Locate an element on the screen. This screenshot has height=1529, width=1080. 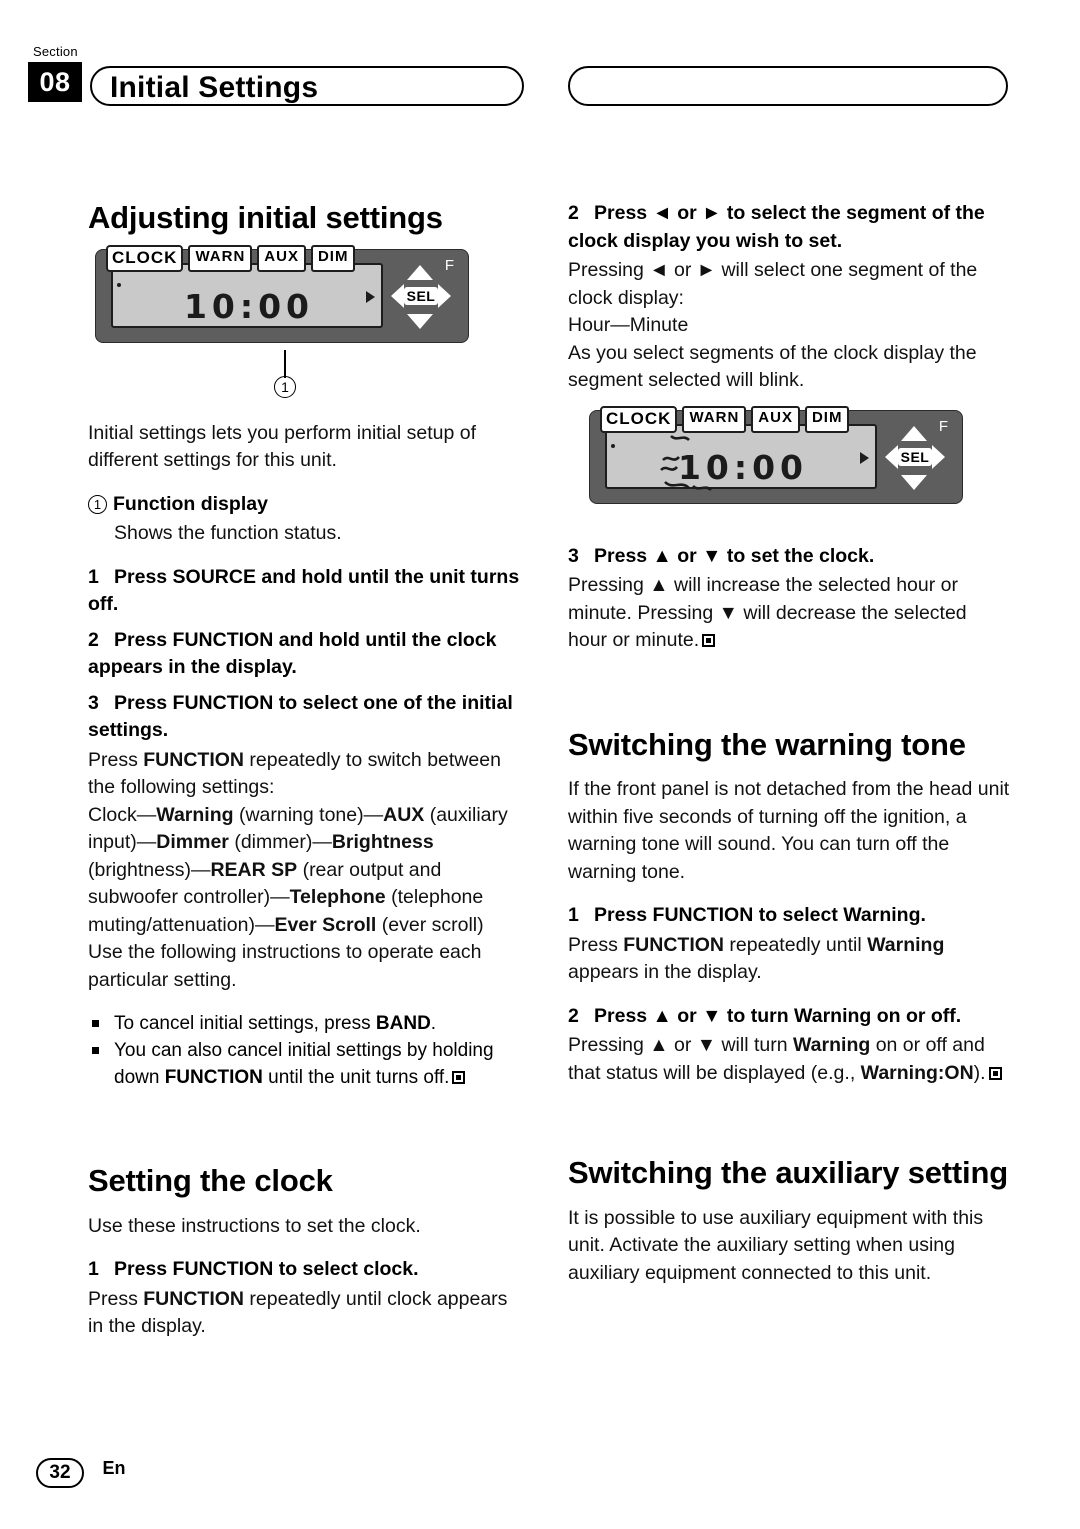
settings-chain-part-14: (ever scroll) is located at coordinates (430, 924).